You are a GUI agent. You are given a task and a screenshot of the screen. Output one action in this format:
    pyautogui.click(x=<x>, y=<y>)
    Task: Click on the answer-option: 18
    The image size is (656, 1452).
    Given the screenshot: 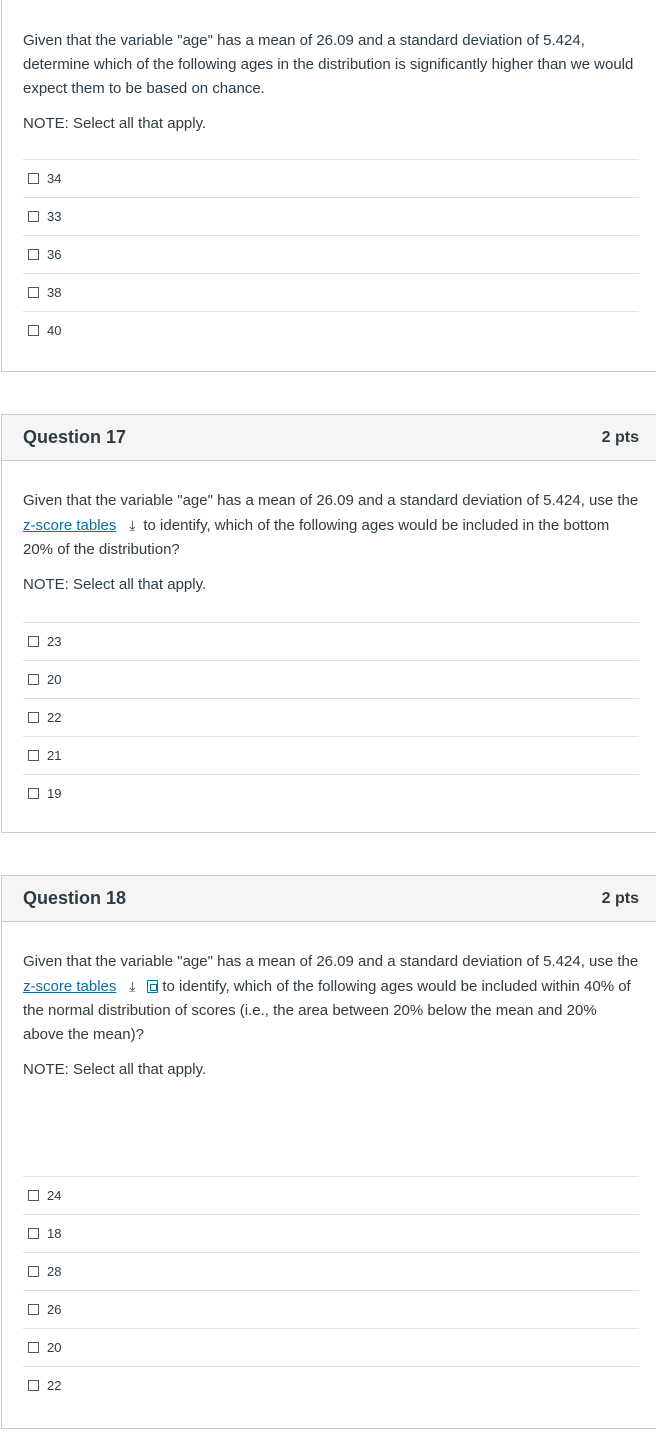 What is the action you would take?
    pyautogui.click(x=331, y=1234)
    